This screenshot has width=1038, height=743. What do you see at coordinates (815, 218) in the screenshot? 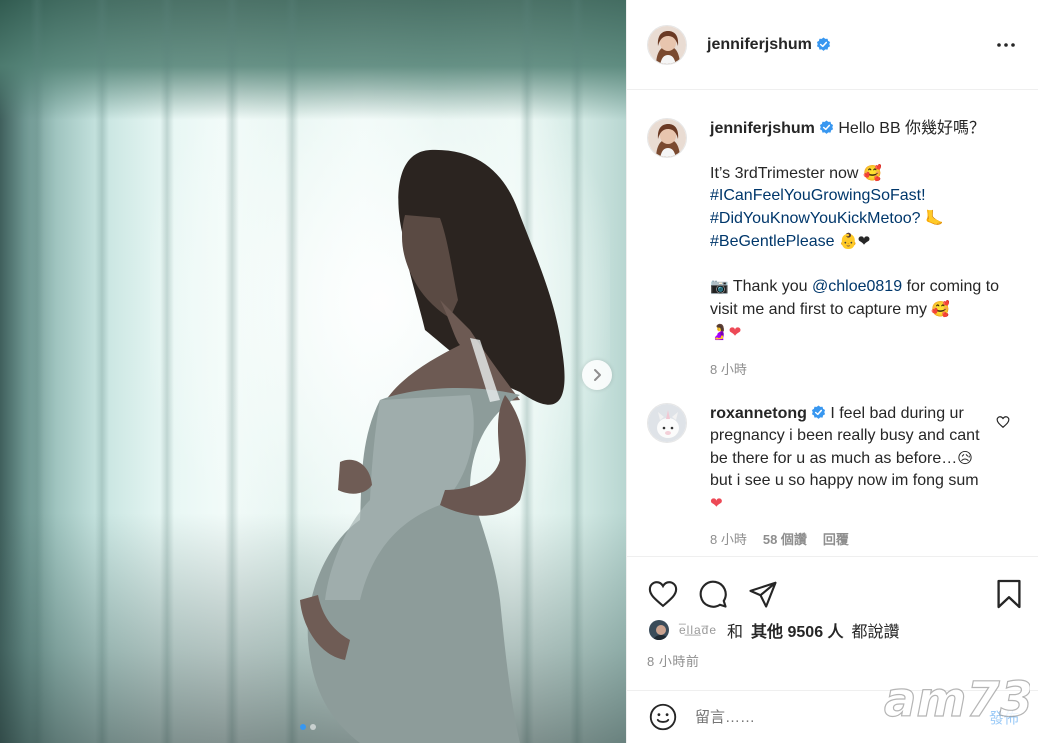
I see `hashtag-link: #DidYouKnowYouKickMetoo?` at bounding box center [815, 218].